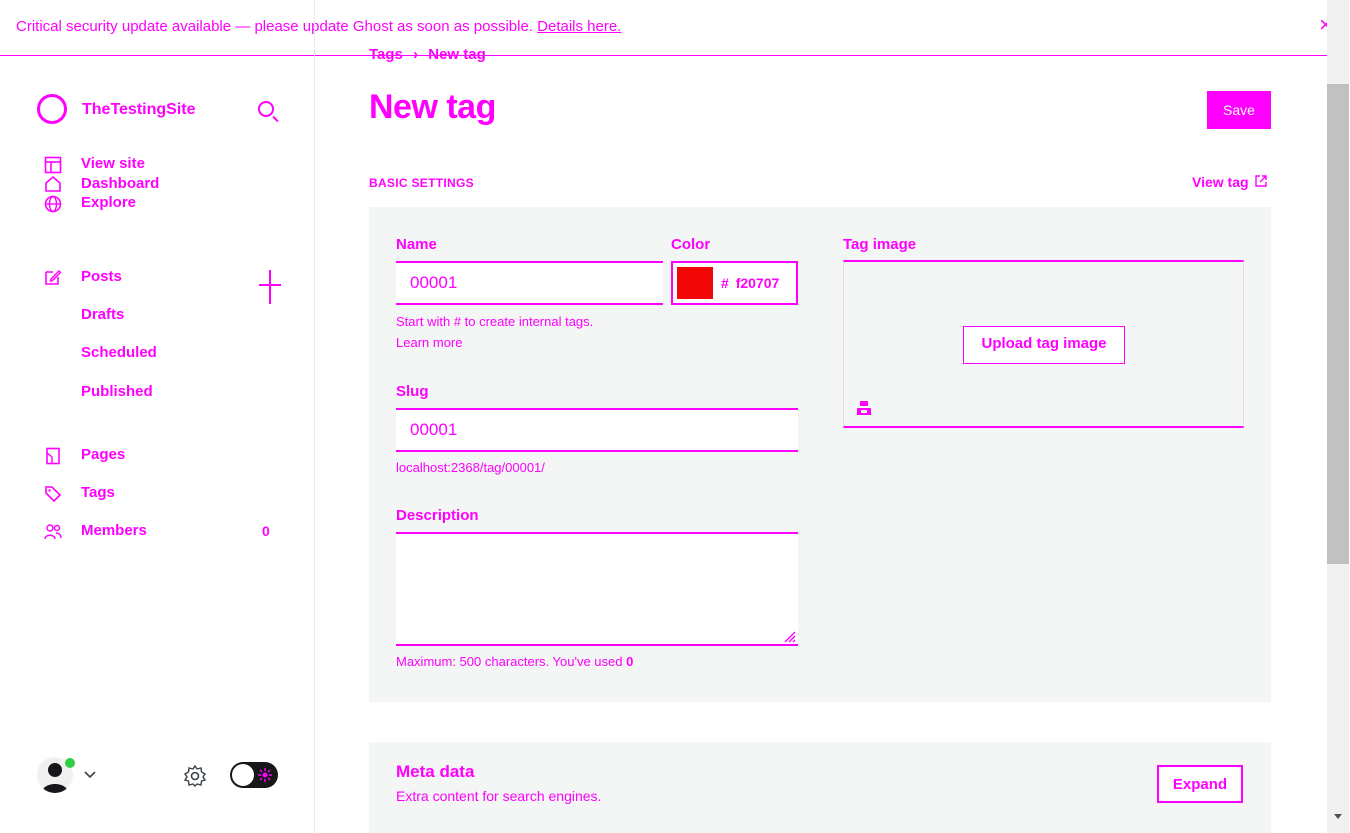 Image resolution: width=1350 pixels, height=833 pixels. I want to click on breadcrumb: Tags › New tag, so click(427, 54).